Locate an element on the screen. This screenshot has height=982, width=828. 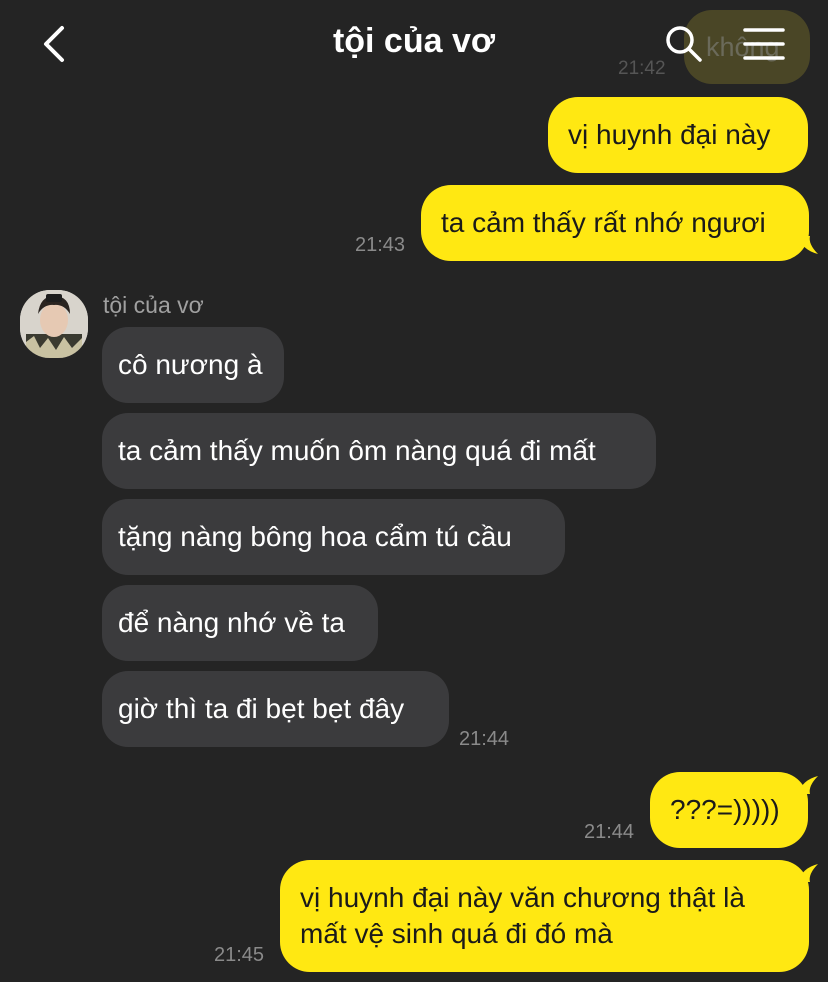
message-time: 21:43 is located at coordinates (380, 245).